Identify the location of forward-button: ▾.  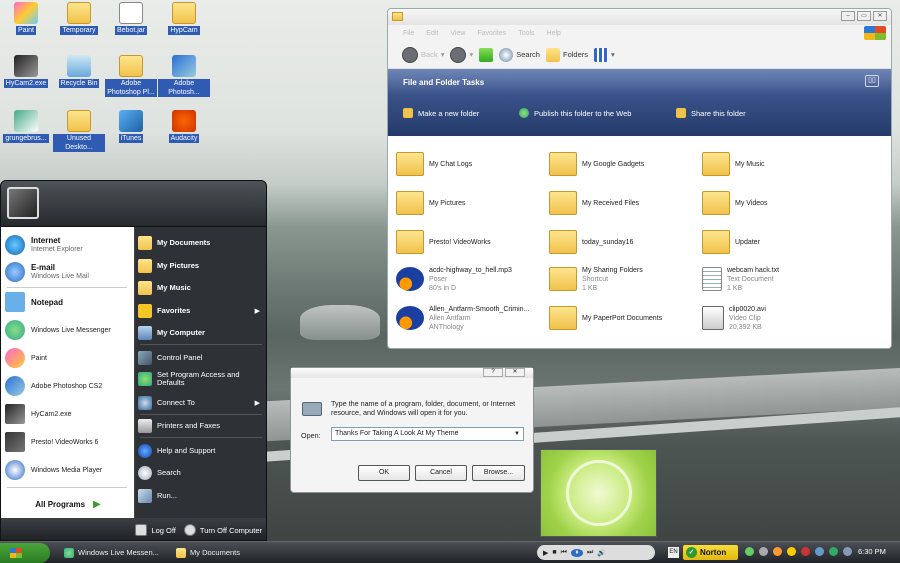
(461, 54).